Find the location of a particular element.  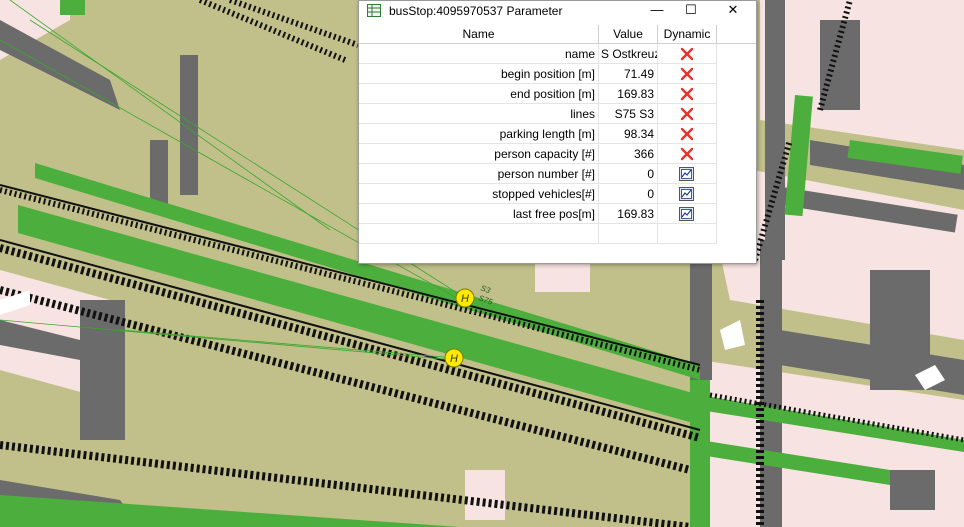

param-name-cell: parking length [m] is located at coordinates (479, 134).